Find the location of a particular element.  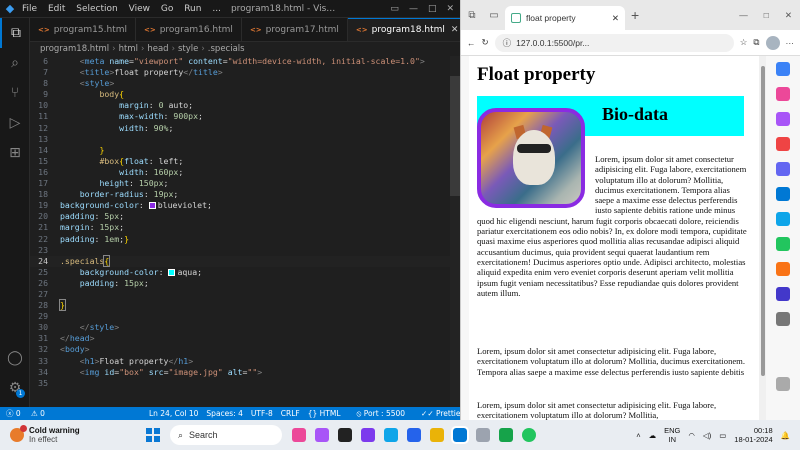

settings-gear-icon: ⚙ 1 is located at coordinates (15, 388).